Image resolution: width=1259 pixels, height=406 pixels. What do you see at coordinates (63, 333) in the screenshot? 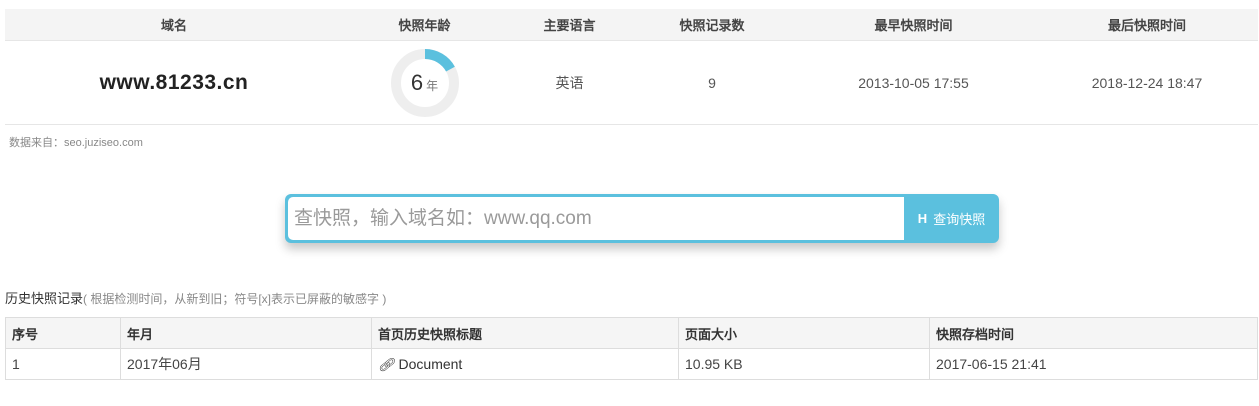
I see `col-index: 序号` at bounding box center [63, 333].